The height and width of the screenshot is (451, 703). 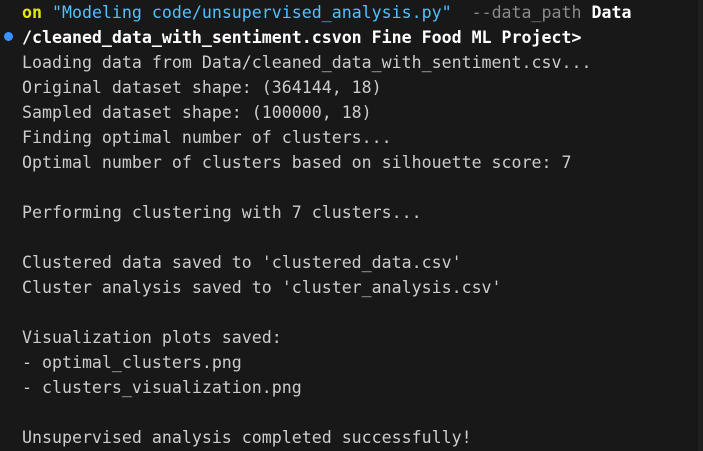 I want to click on terminal-scrollbar, so click(x=700, y=225).